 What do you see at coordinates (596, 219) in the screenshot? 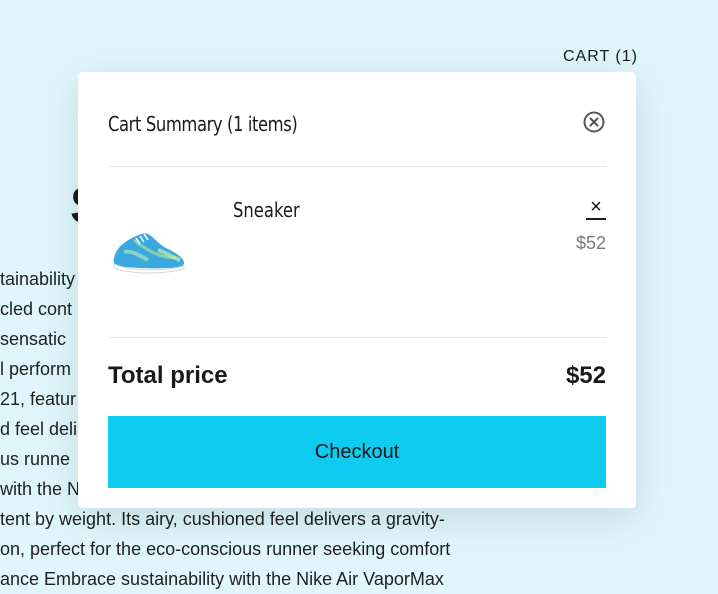
I see `remove-underline` at bounding box center [596, 219].